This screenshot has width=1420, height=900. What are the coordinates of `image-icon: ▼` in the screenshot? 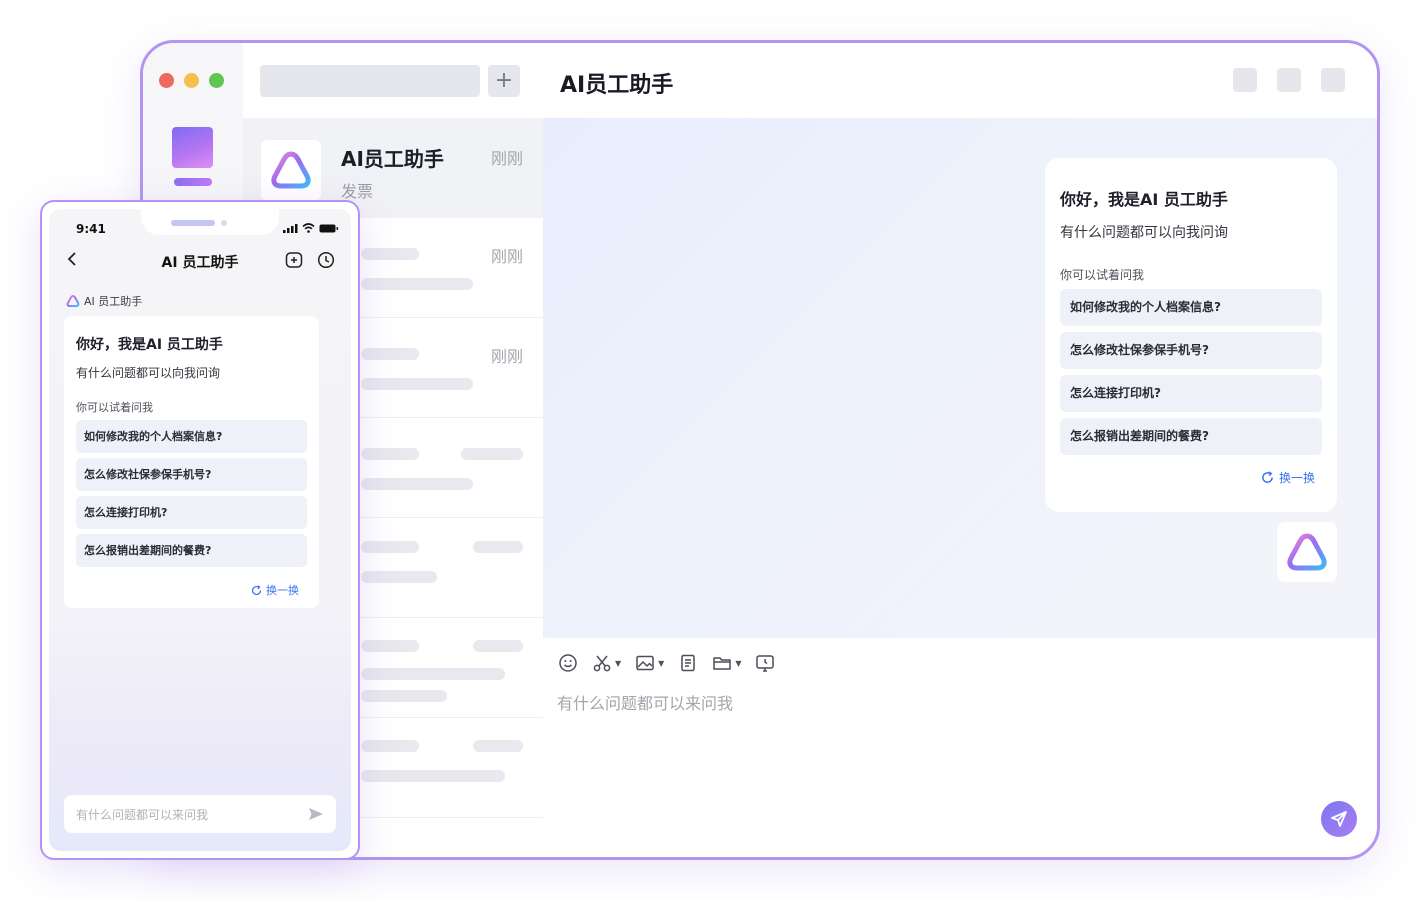 It's located at (649, 663).